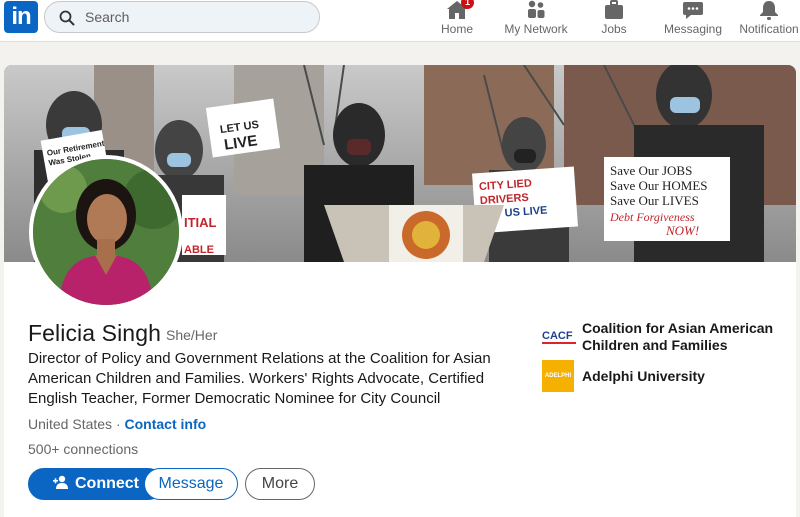  Describe the element at coordinates (693, 29) in the screenshot. I see `nav-messaging-label: Messaging` at that location.